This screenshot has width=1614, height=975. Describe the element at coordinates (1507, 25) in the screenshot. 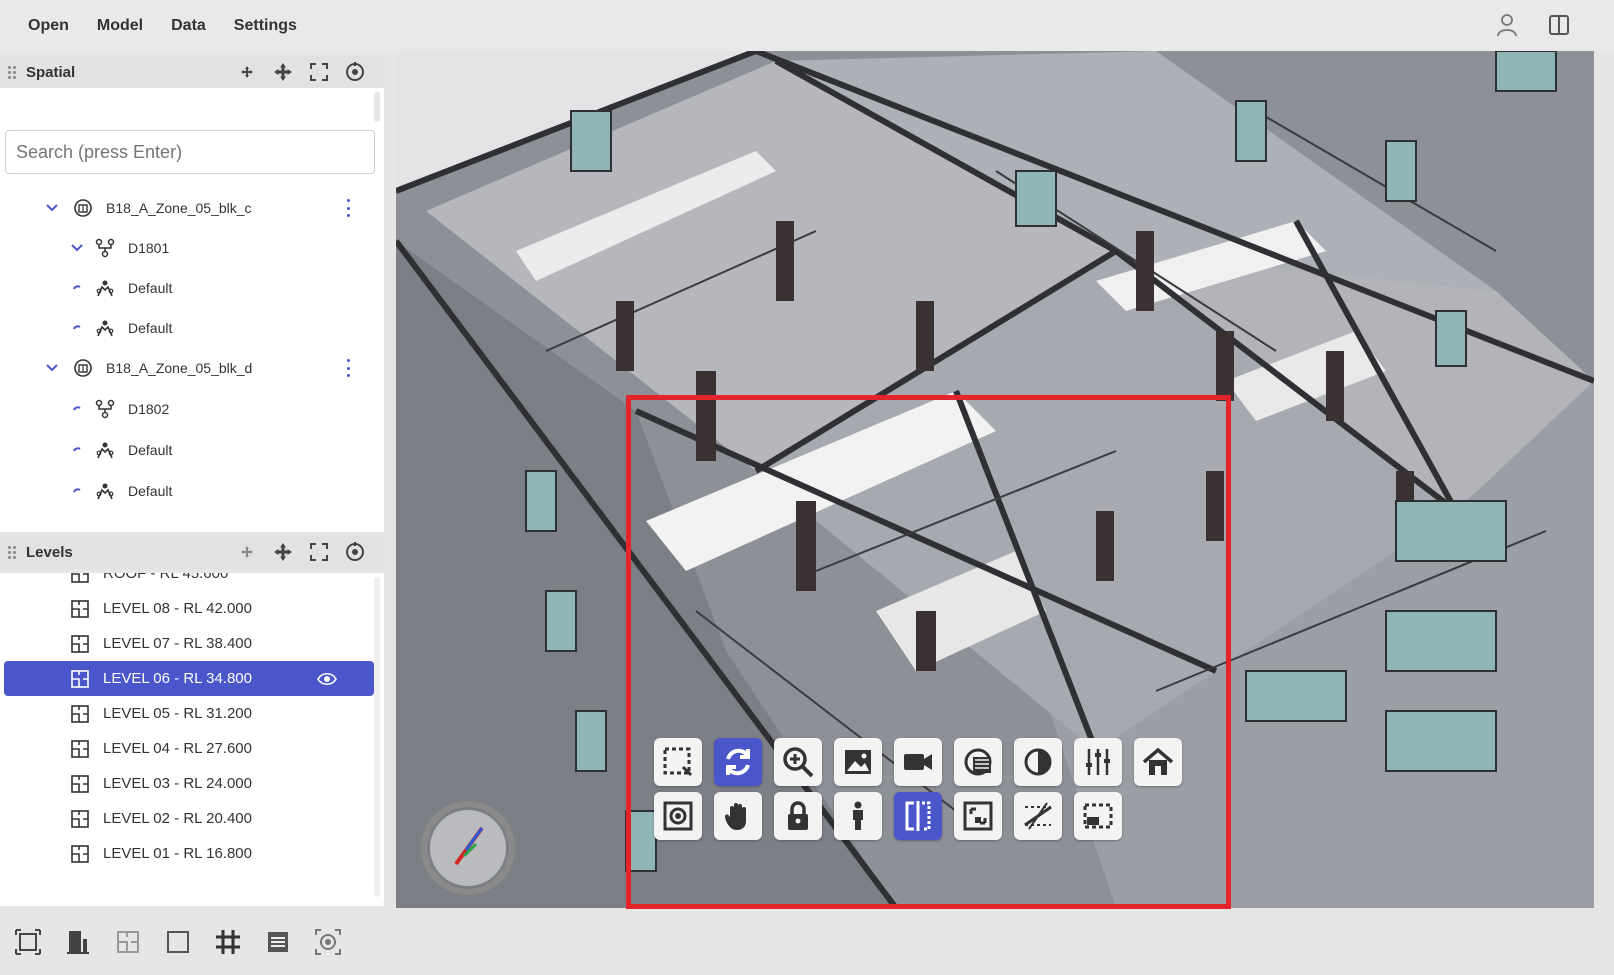

I see `user-icon` at that location.